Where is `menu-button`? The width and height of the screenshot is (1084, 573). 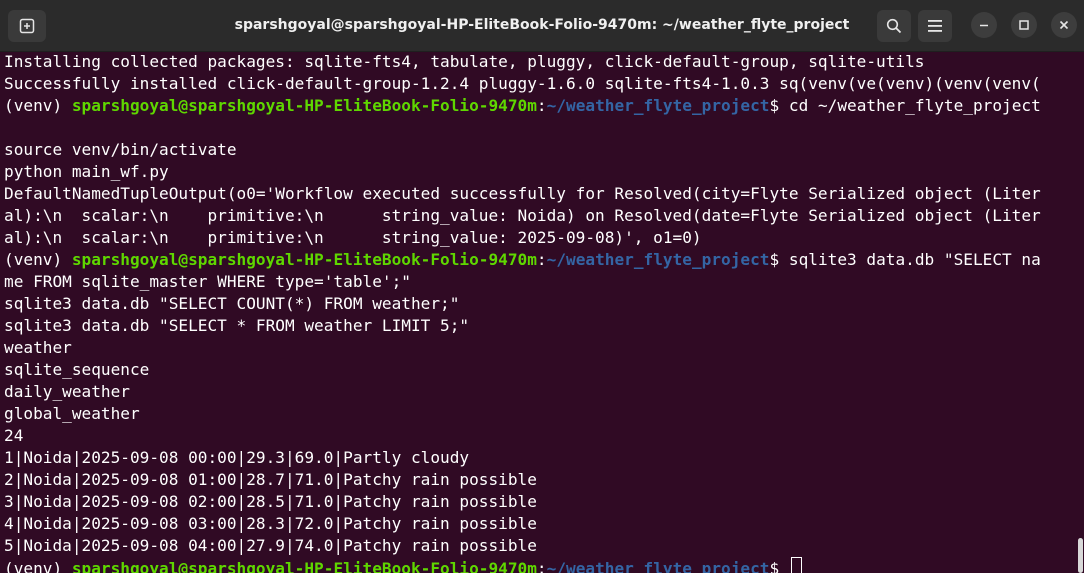
menu-button is located at coordinates (935, 26).